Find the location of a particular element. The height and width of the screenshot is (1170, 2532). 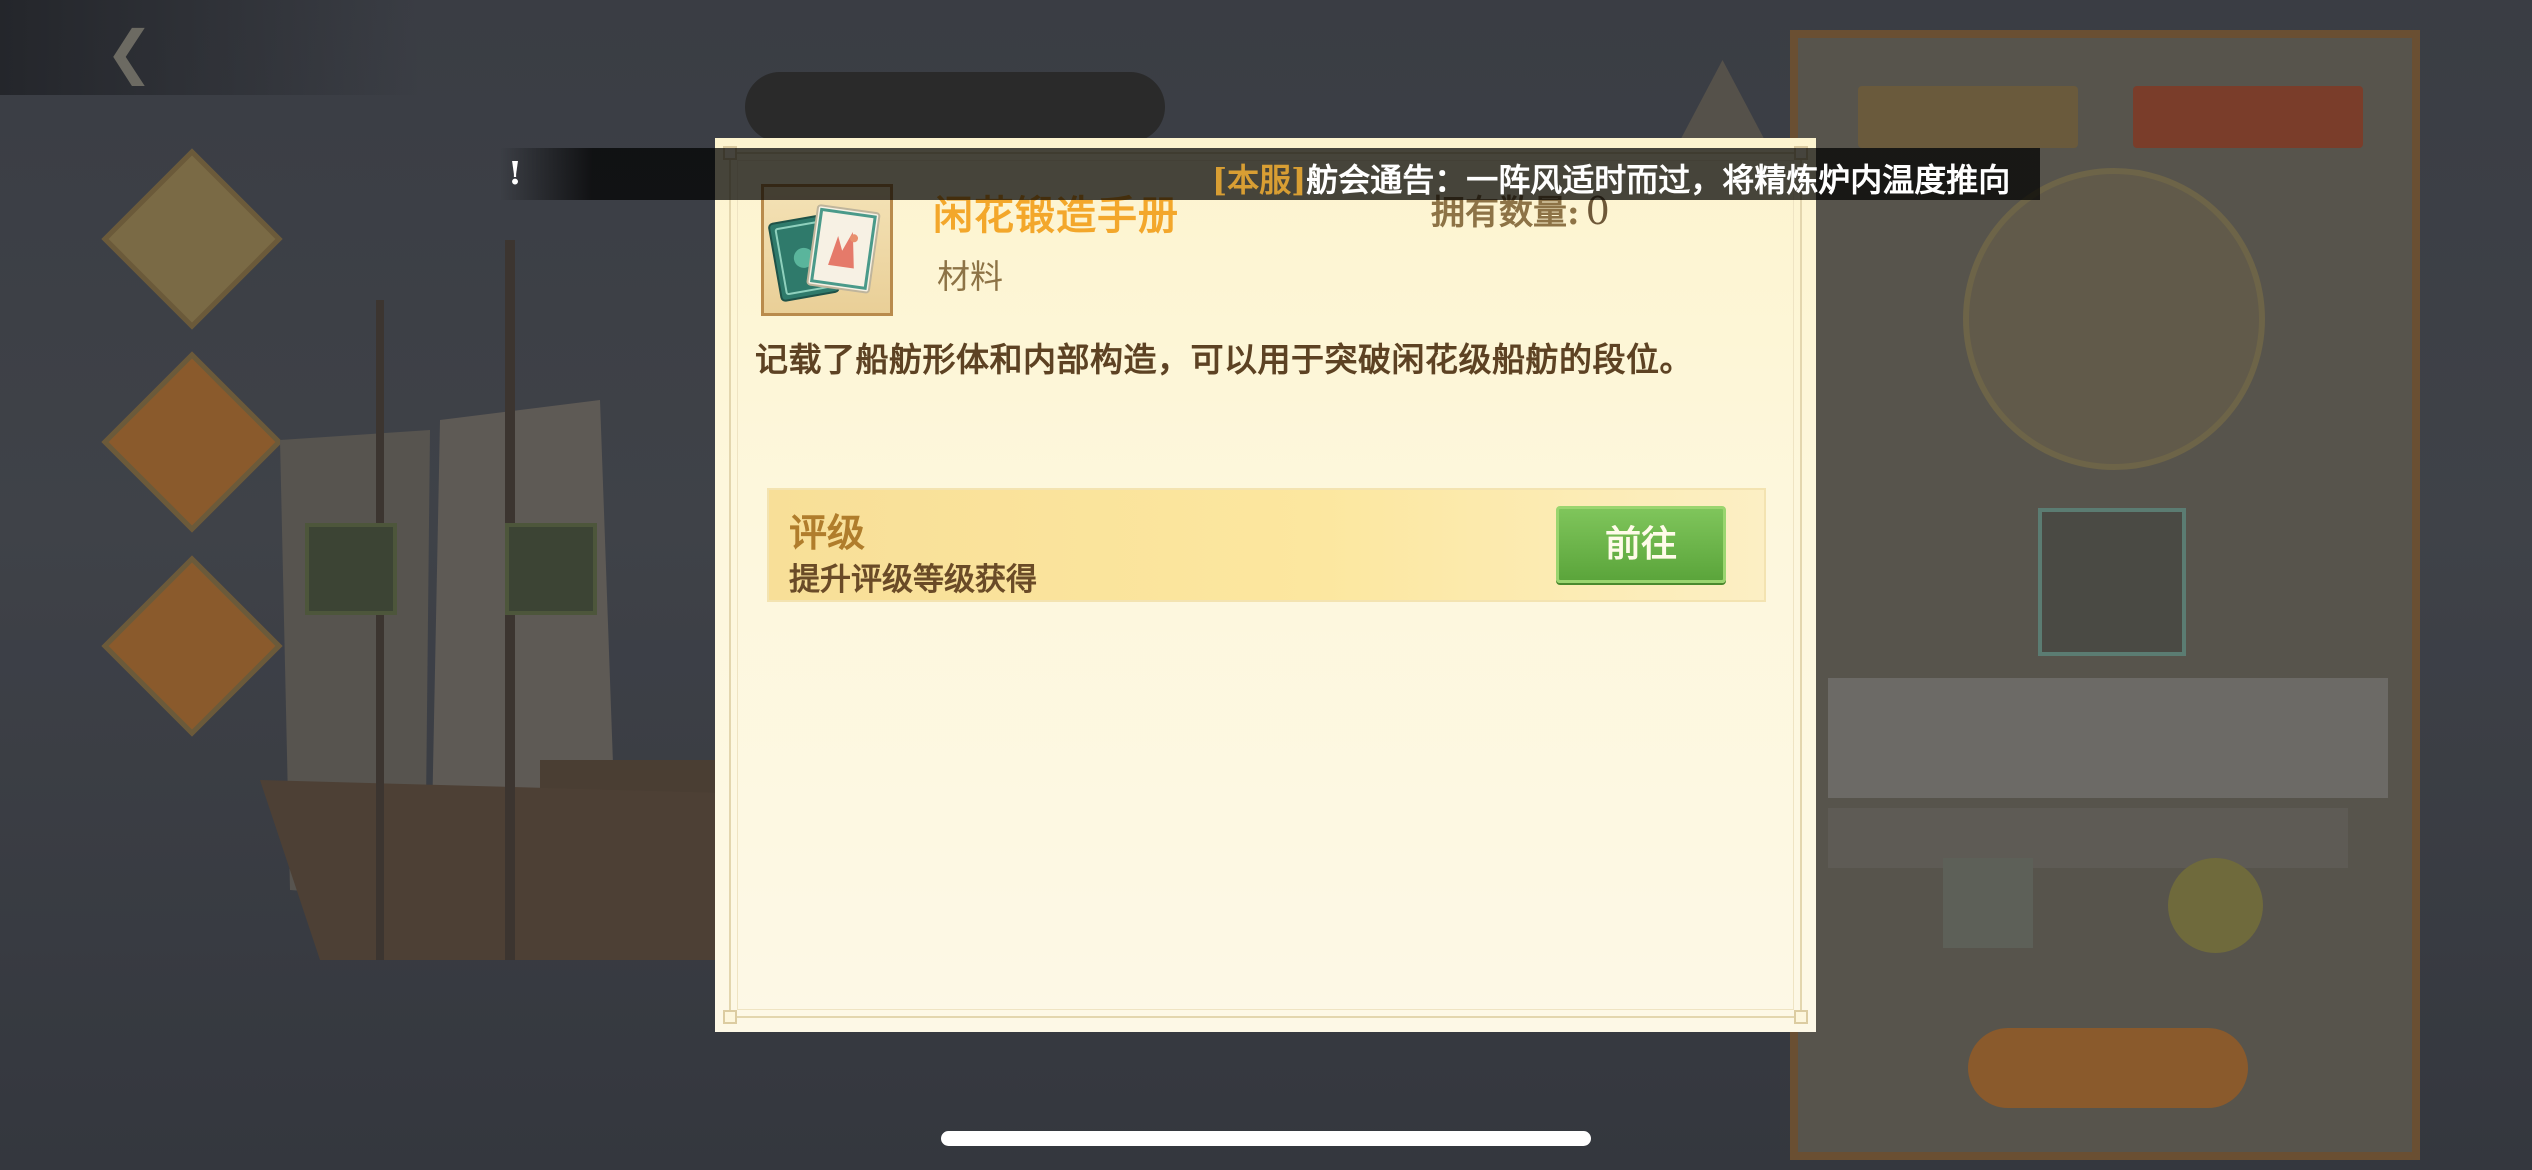

background-side-label is located at coordinates (2108, 738).